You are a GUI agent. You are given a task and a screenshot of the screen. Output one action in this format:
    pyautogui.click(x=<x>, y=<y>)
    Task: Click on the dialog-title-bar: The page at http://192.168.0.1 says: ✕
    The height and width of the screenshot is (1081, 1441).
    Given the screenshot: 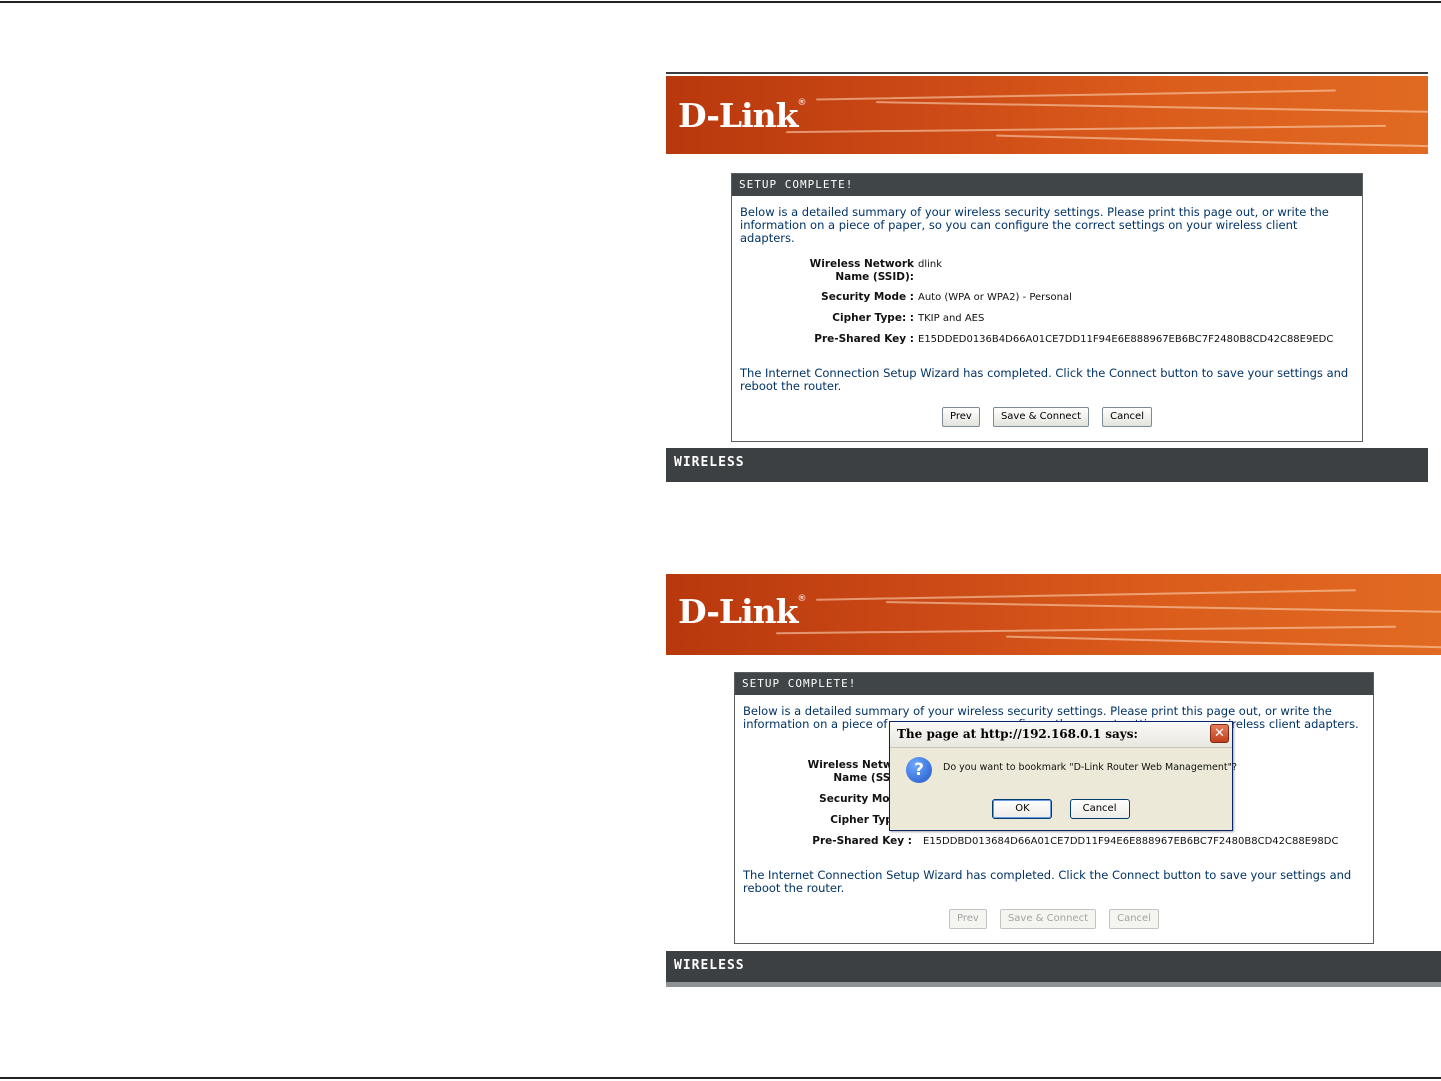 What is the action you would take?
    pyautogui.click(x=1061, y=735)
    